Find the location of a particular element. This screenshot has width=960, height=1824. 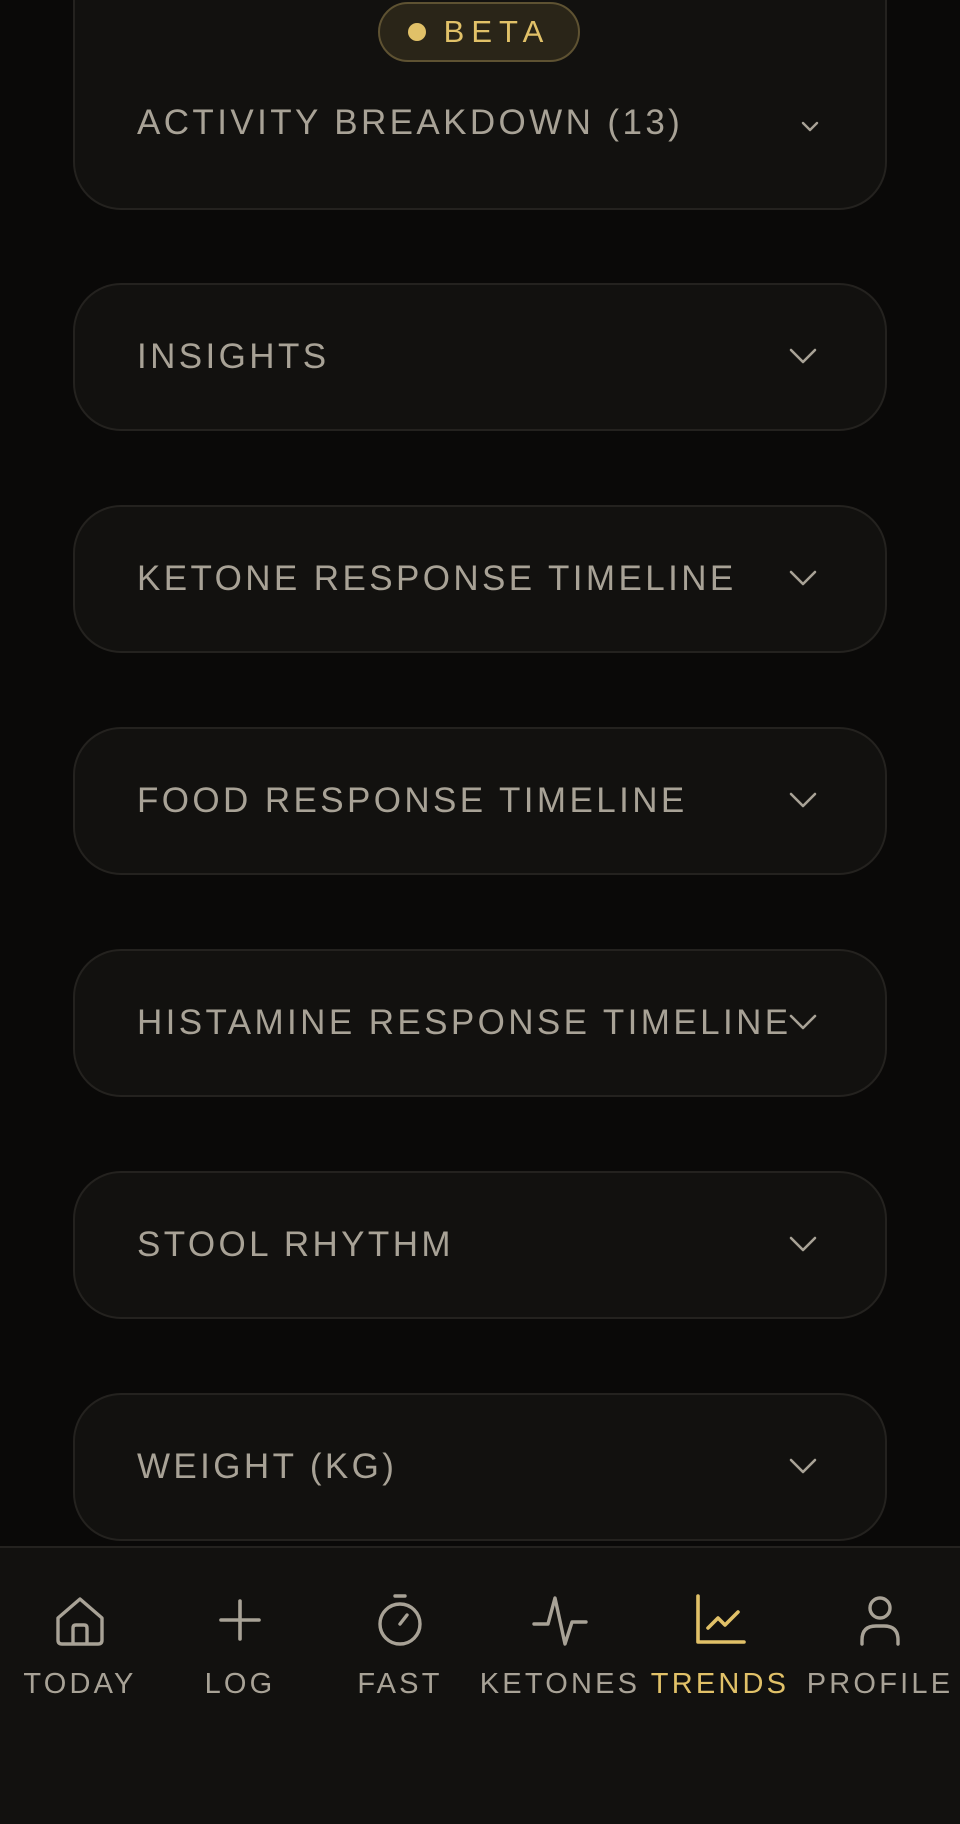

tab-label: TODAY is located at coordinates (80, 1684).